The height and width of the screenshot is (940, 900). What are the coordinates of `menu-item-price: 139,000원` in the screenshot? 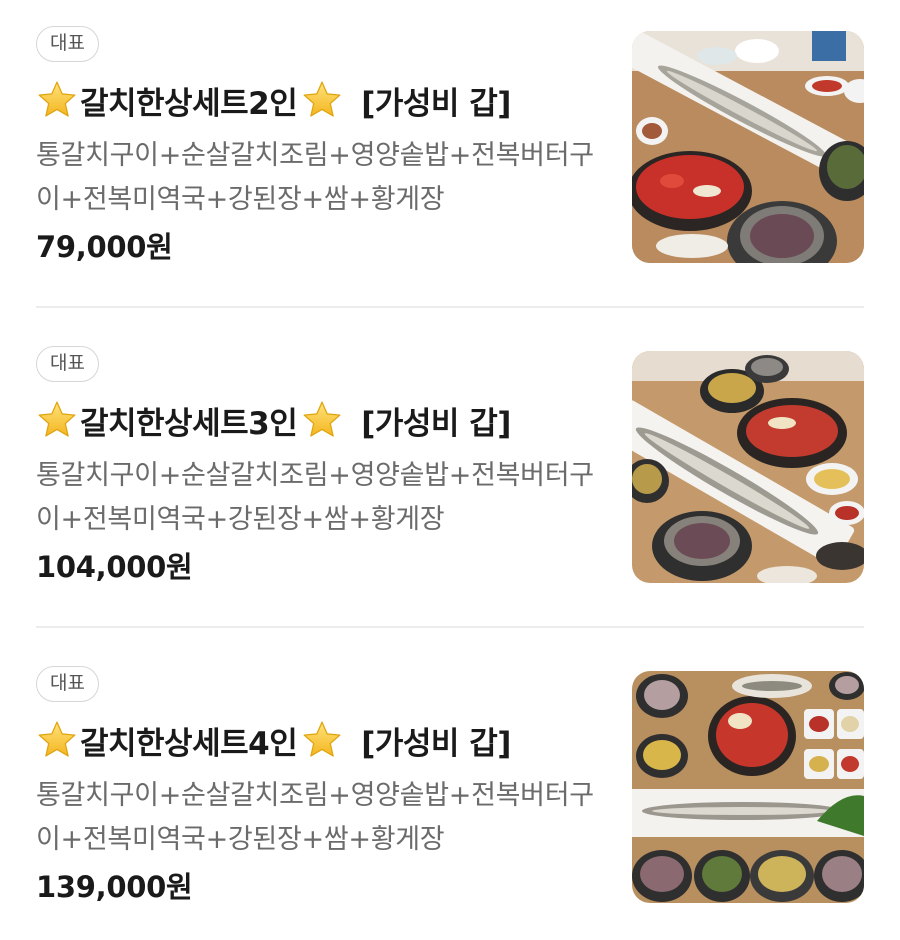 It's located at (114, 887).